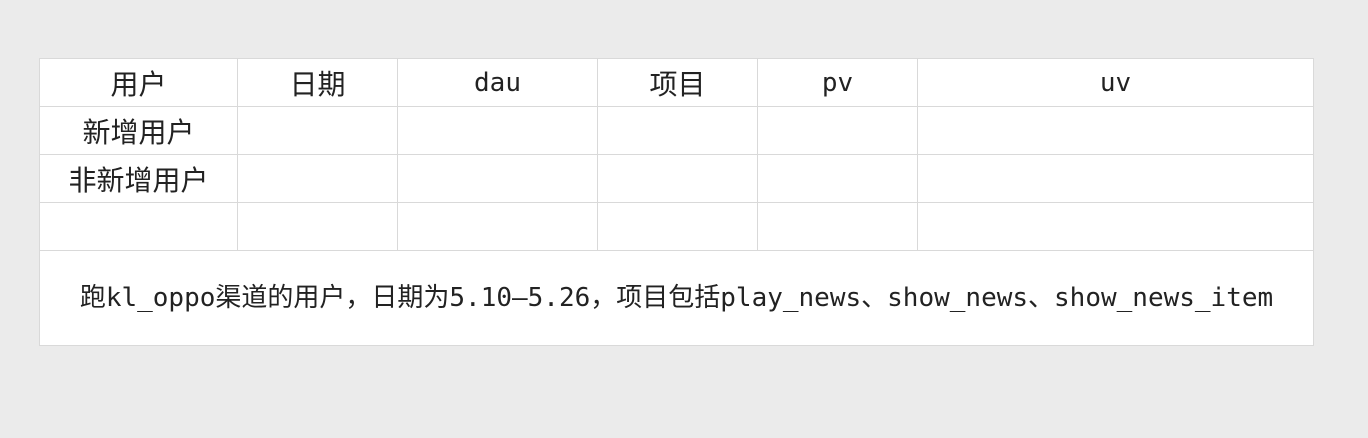  I want to click on header-cell-dau: dau, so click(497, 82).